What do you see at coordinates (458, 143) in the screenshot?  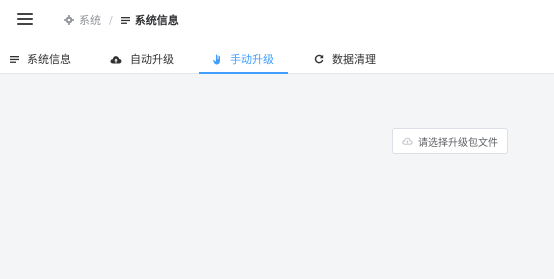 I see `upload-button-label: 请选择升级包文件` at bounding box center [458, 143].